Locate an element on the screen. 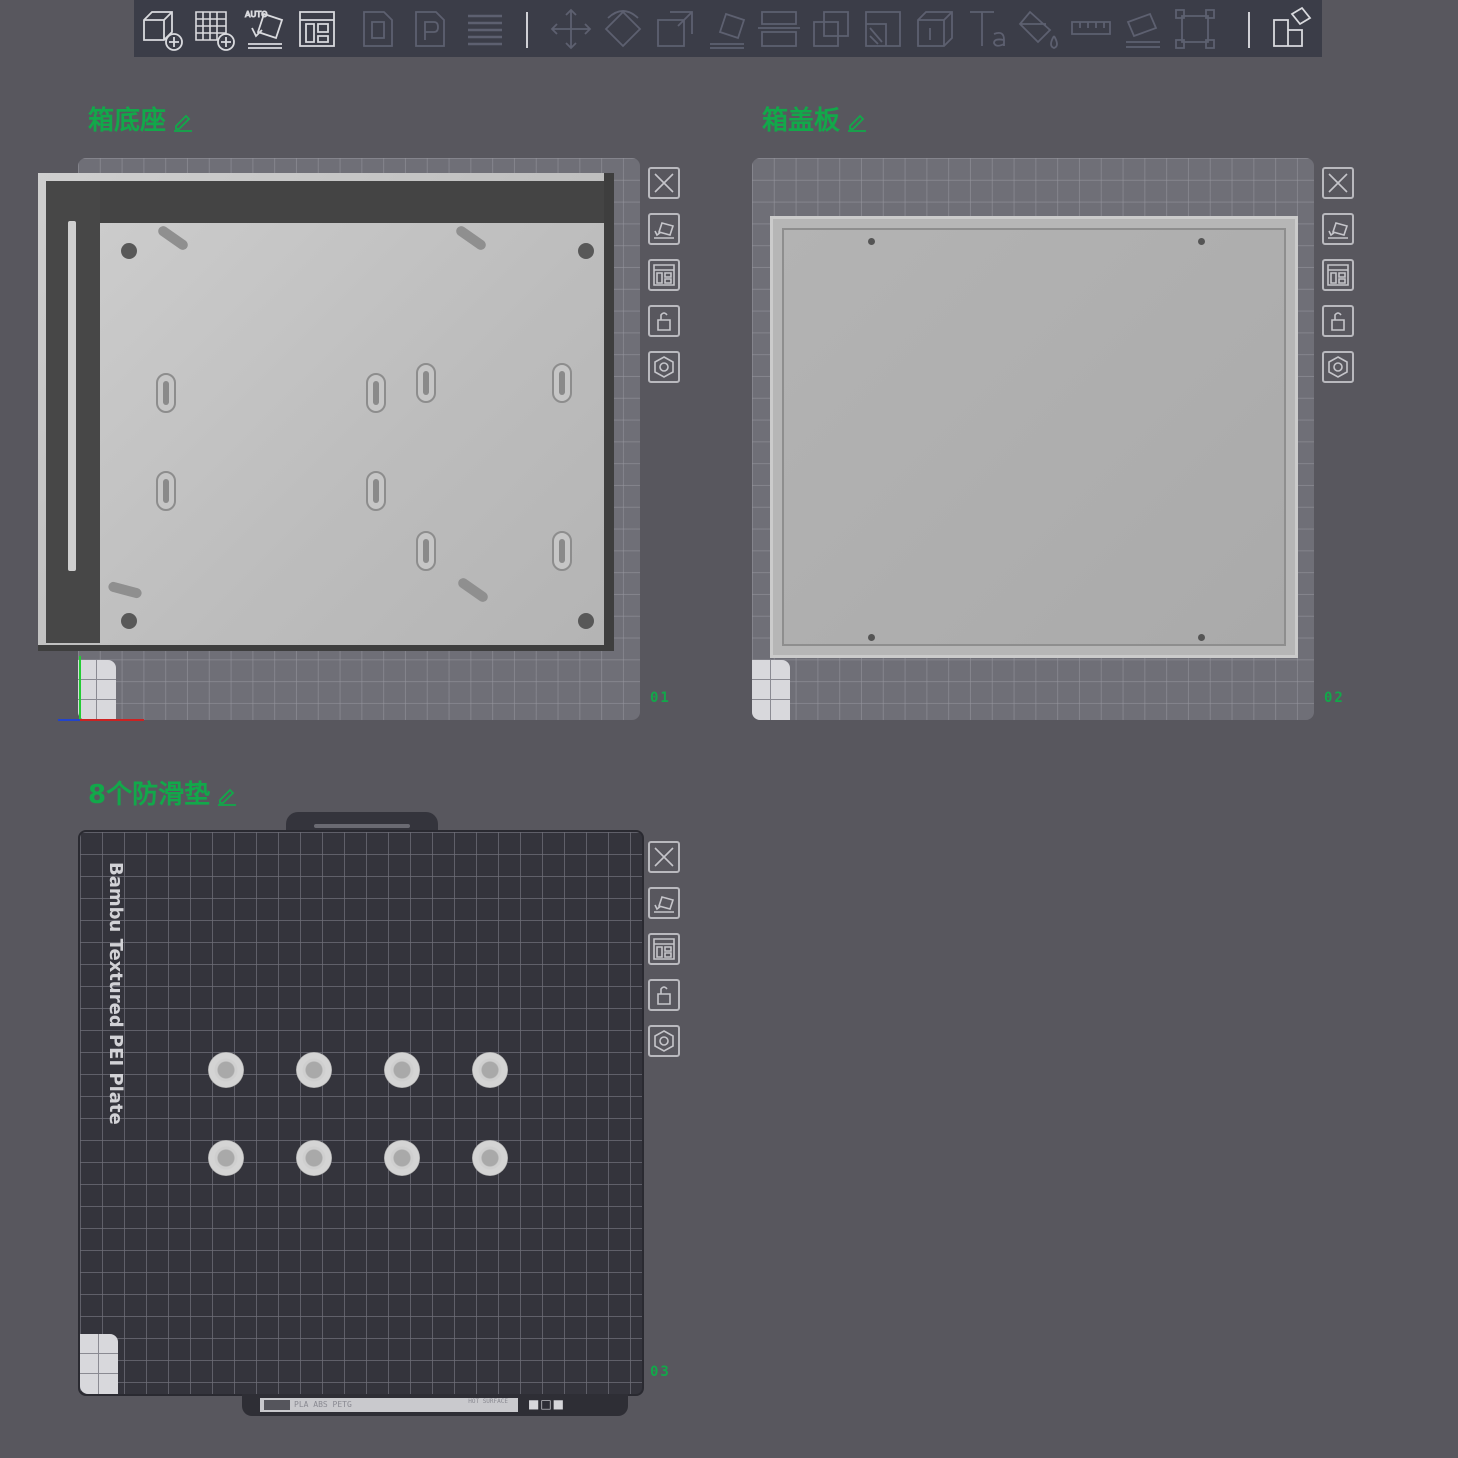 The height and width of the screenshot is (1458, 1458). assemble-icon is located at coordinates (1143, 29).